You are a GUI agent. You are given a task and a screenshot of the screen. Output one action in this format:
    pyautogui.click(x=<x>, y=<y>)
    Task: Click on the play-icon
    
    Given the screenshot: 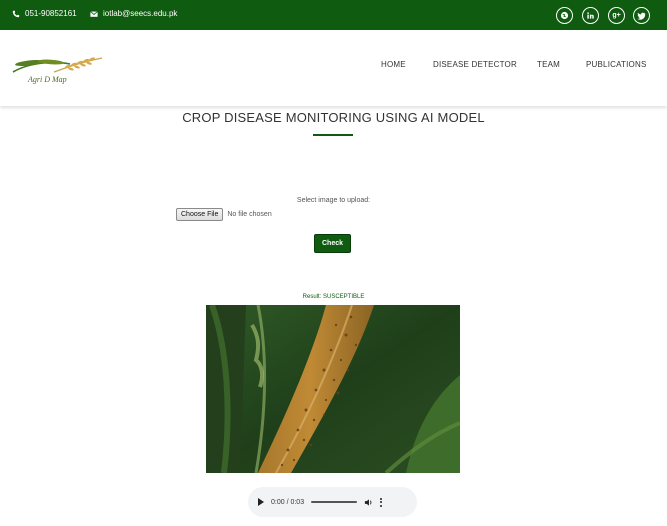 What is the action you would take?
    pyautogui.click(x=261, y=502)
    